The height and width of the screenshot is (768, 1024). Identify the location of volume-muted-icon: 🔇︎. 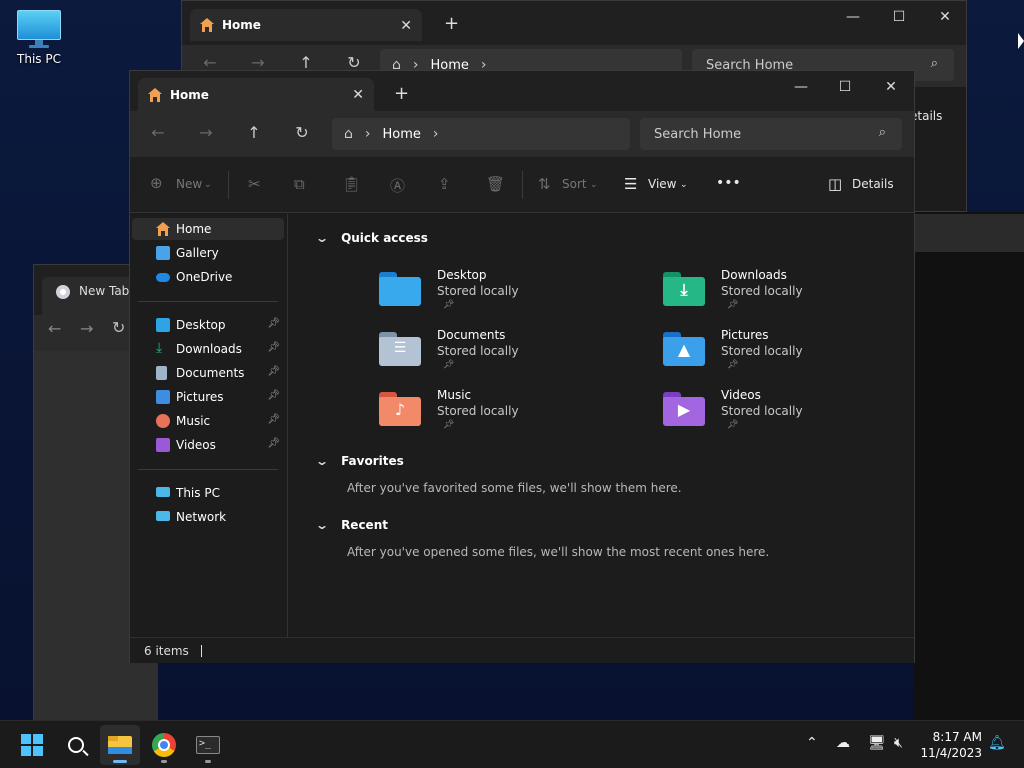
(898, 743).